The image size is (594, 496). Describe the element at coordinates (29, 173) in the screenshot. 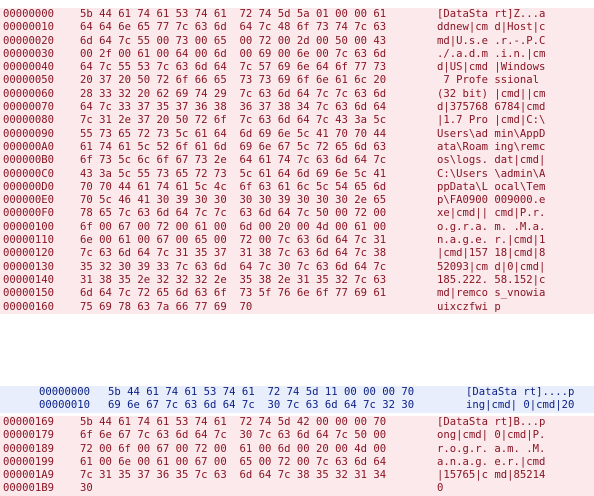

I see `offset-cell: 000000C0` at that location.